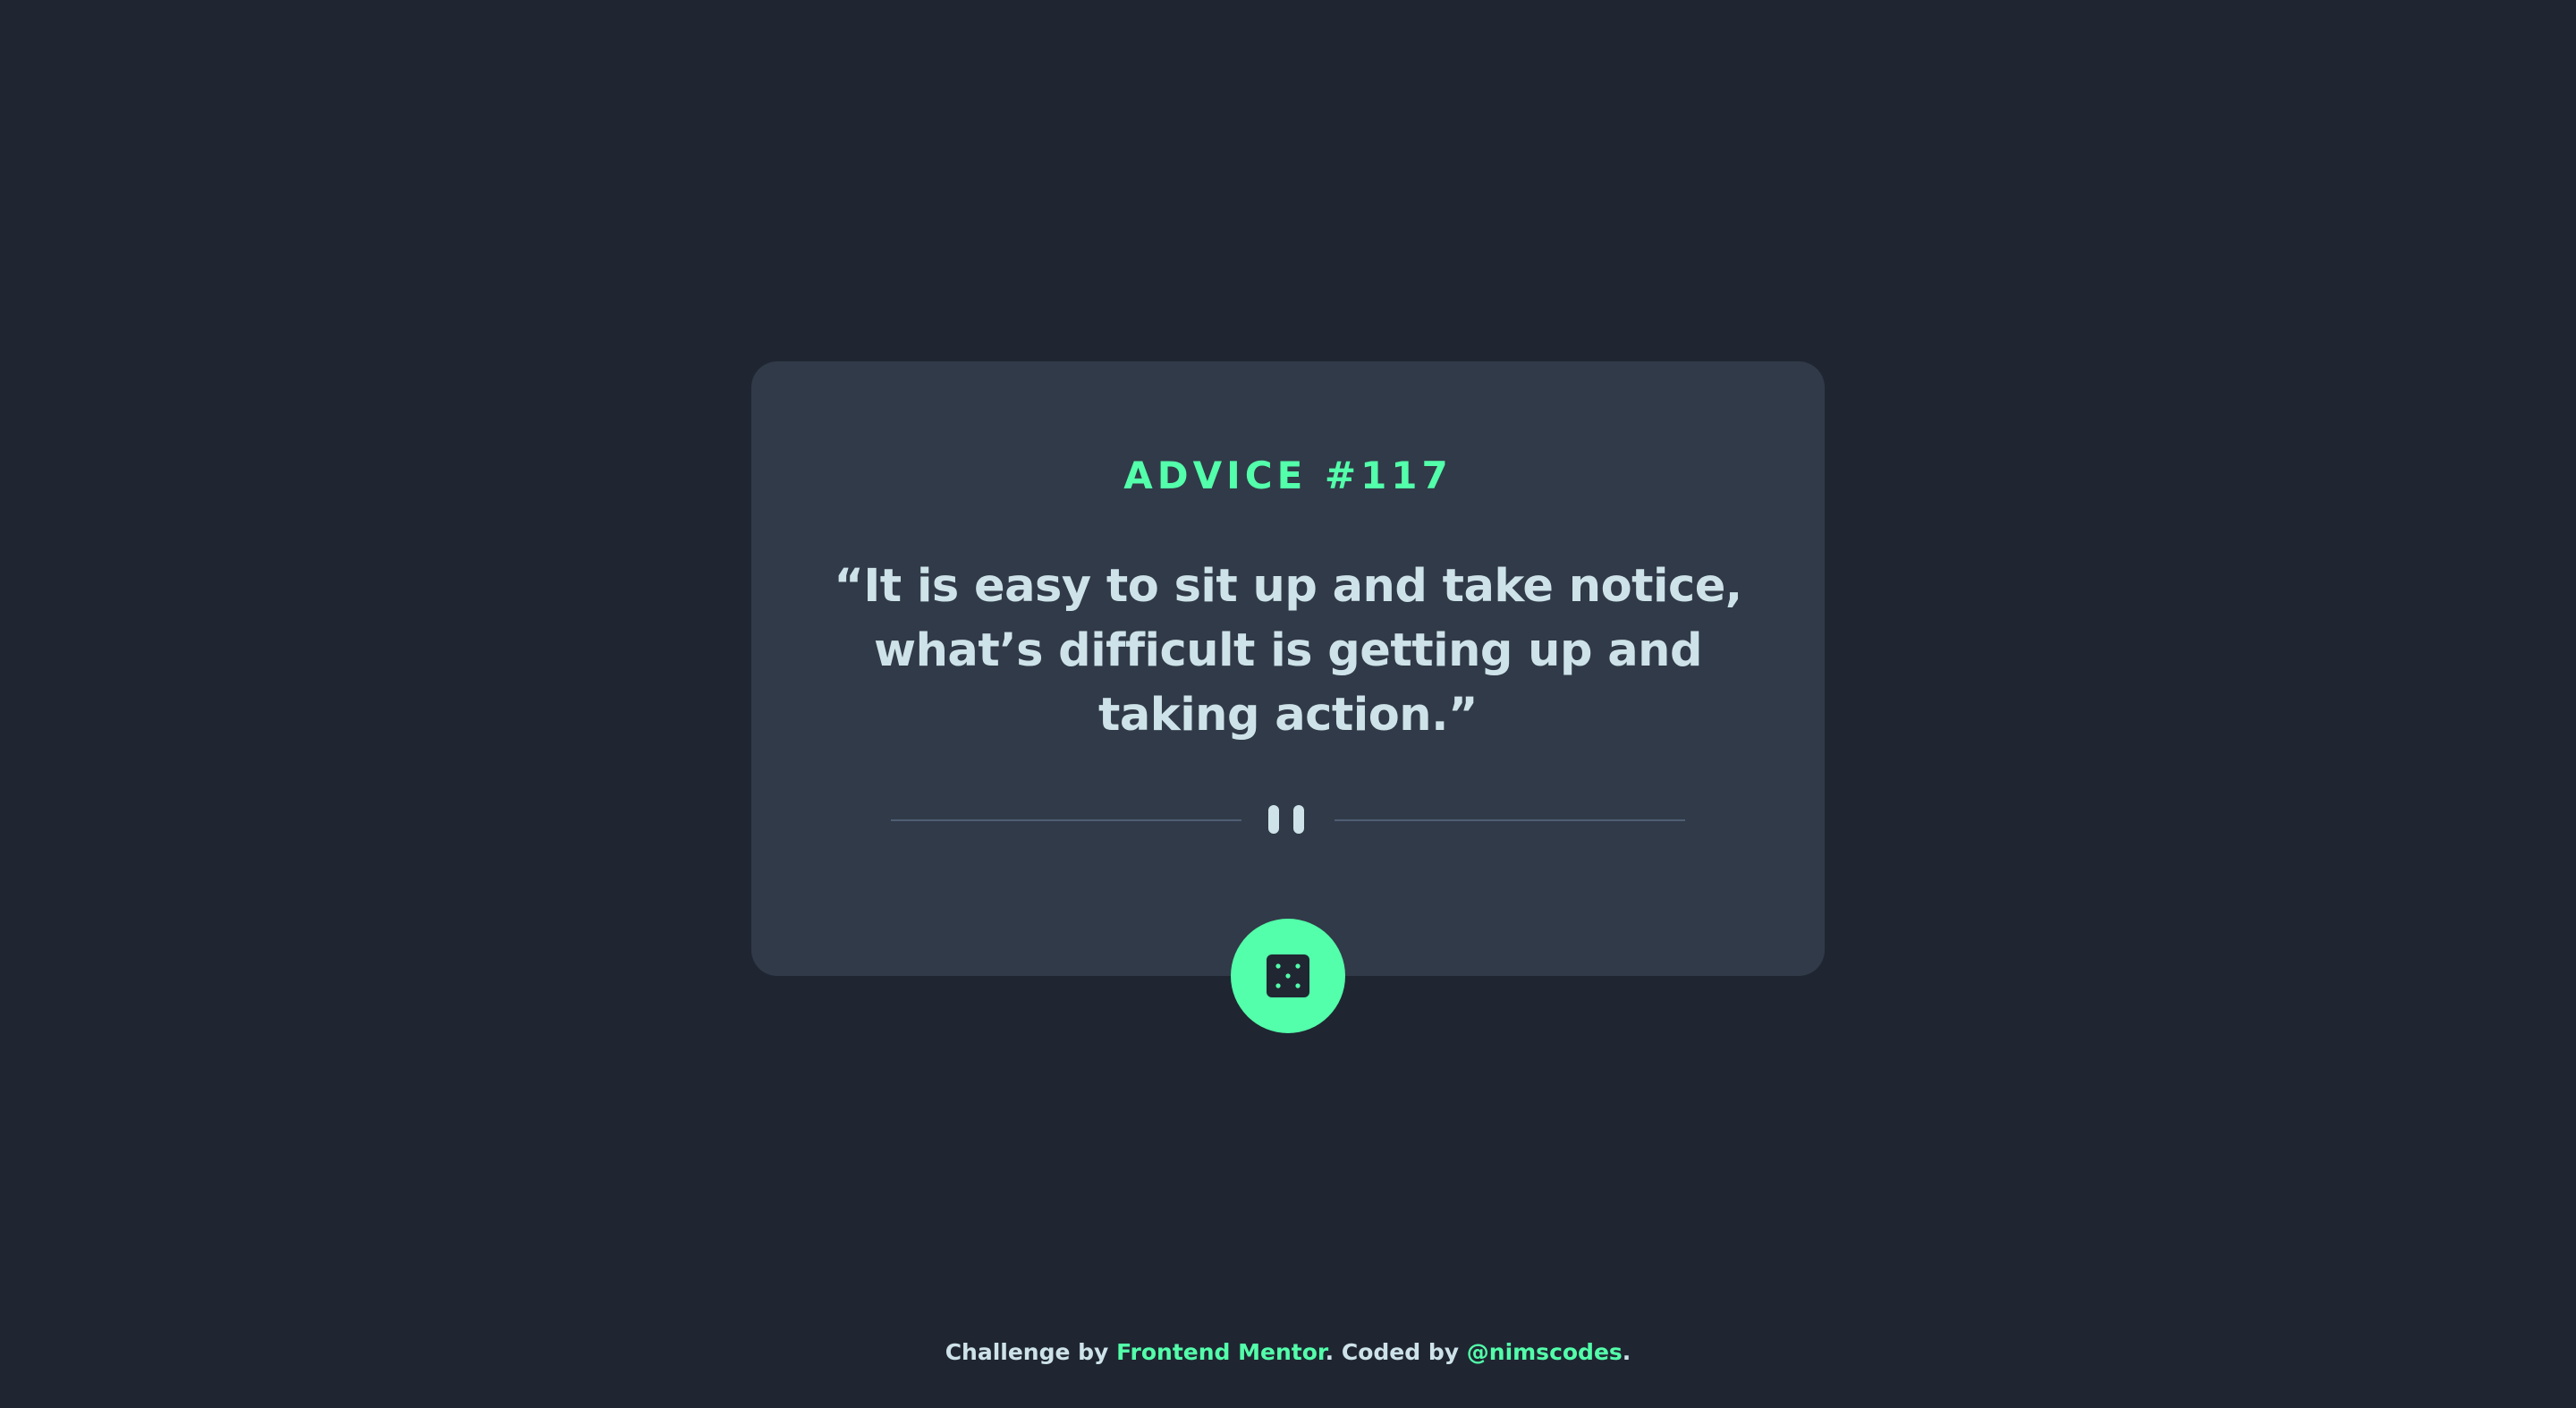  What do you see at coordinates (1392, 1352) in the screenshot?
I see `footer-middle: . Coded by` at bounding box center [1392, 1352].